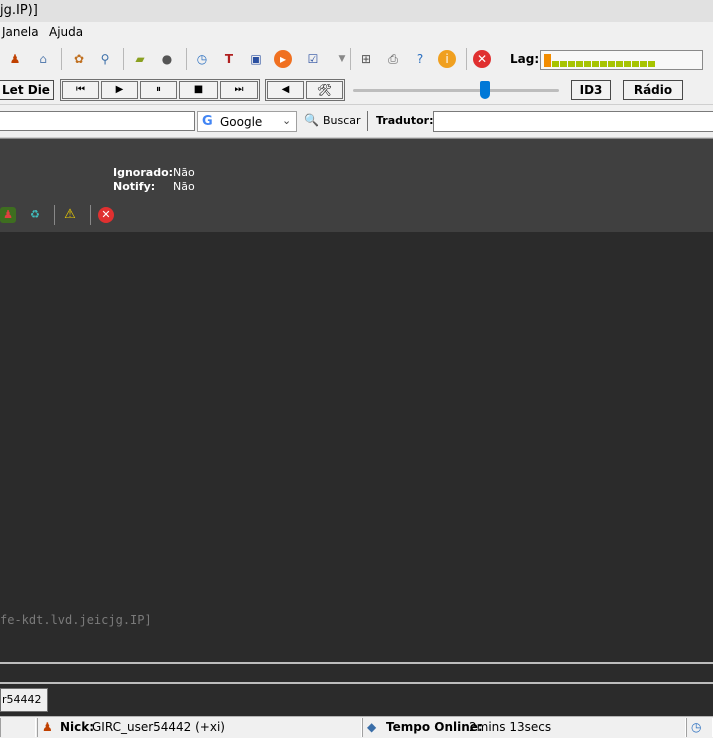  I want to click on search-tool-icon: ⚲, so click(105, 59).